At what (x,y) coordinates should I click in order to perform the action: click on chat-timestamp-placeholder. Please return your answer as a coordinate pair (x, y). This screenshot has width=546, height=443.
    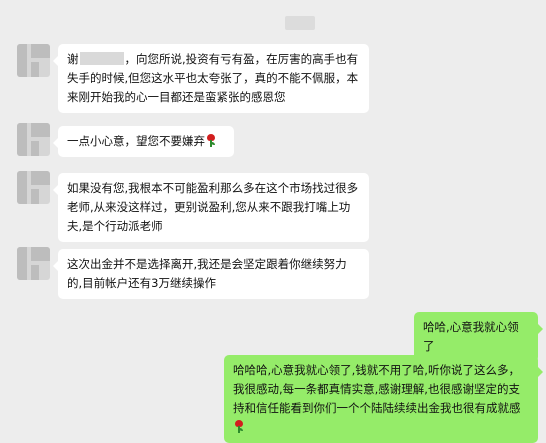
    Looking at the image, I should click on (300, 23).